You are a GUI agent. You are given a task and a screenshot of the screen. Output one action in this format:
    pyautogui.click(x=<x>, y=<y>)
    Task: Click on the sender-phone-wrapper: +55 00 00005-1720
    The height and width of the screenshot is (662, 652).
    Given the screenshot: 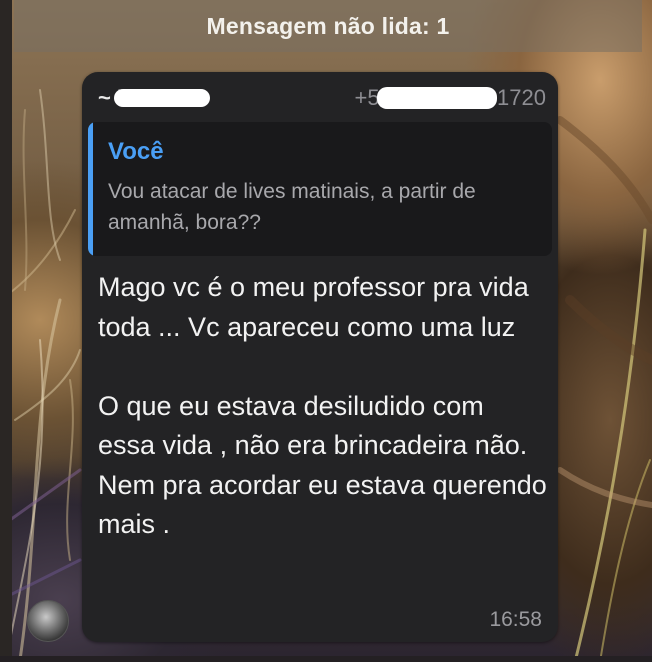 What is the action you would take?
    pyautogui.click(x=450, y=98)
    